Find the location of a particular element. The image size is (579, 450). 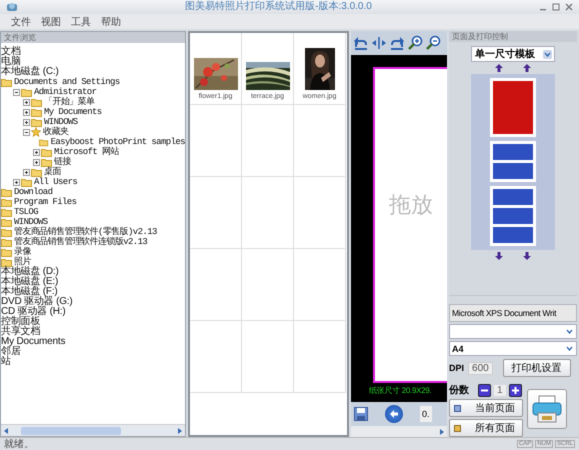

tree-item: CD 驱动器 (H:) is located at coordinates (33, 312).